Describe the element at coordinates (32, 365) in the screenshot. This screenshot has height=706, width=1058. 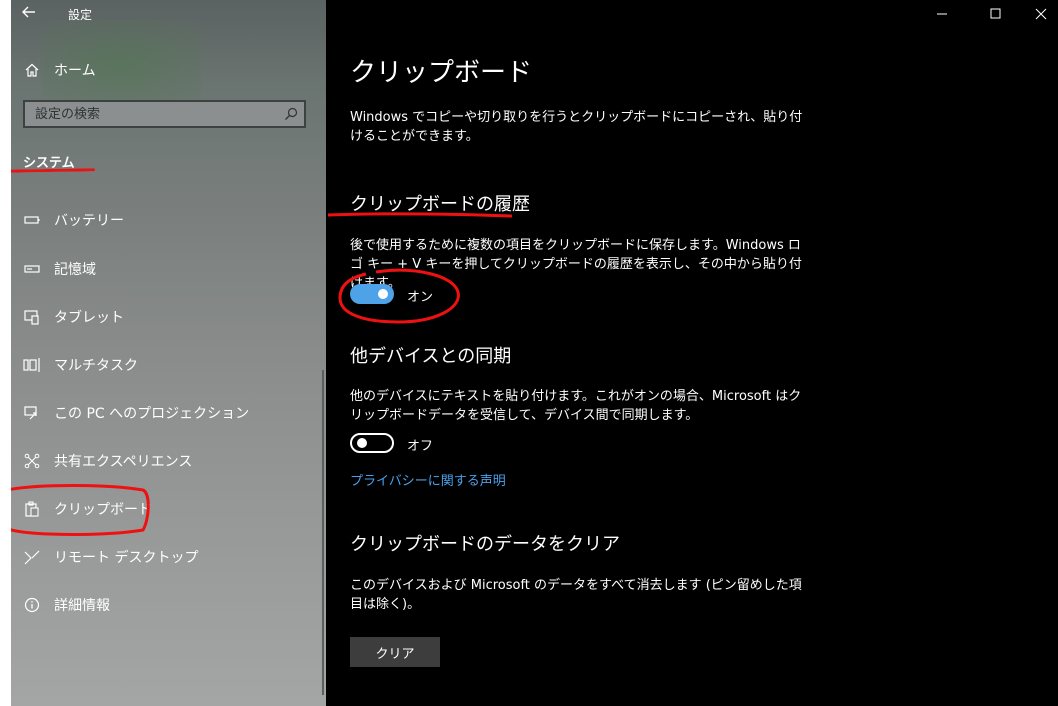
I see `multitasking-icon` at that location.